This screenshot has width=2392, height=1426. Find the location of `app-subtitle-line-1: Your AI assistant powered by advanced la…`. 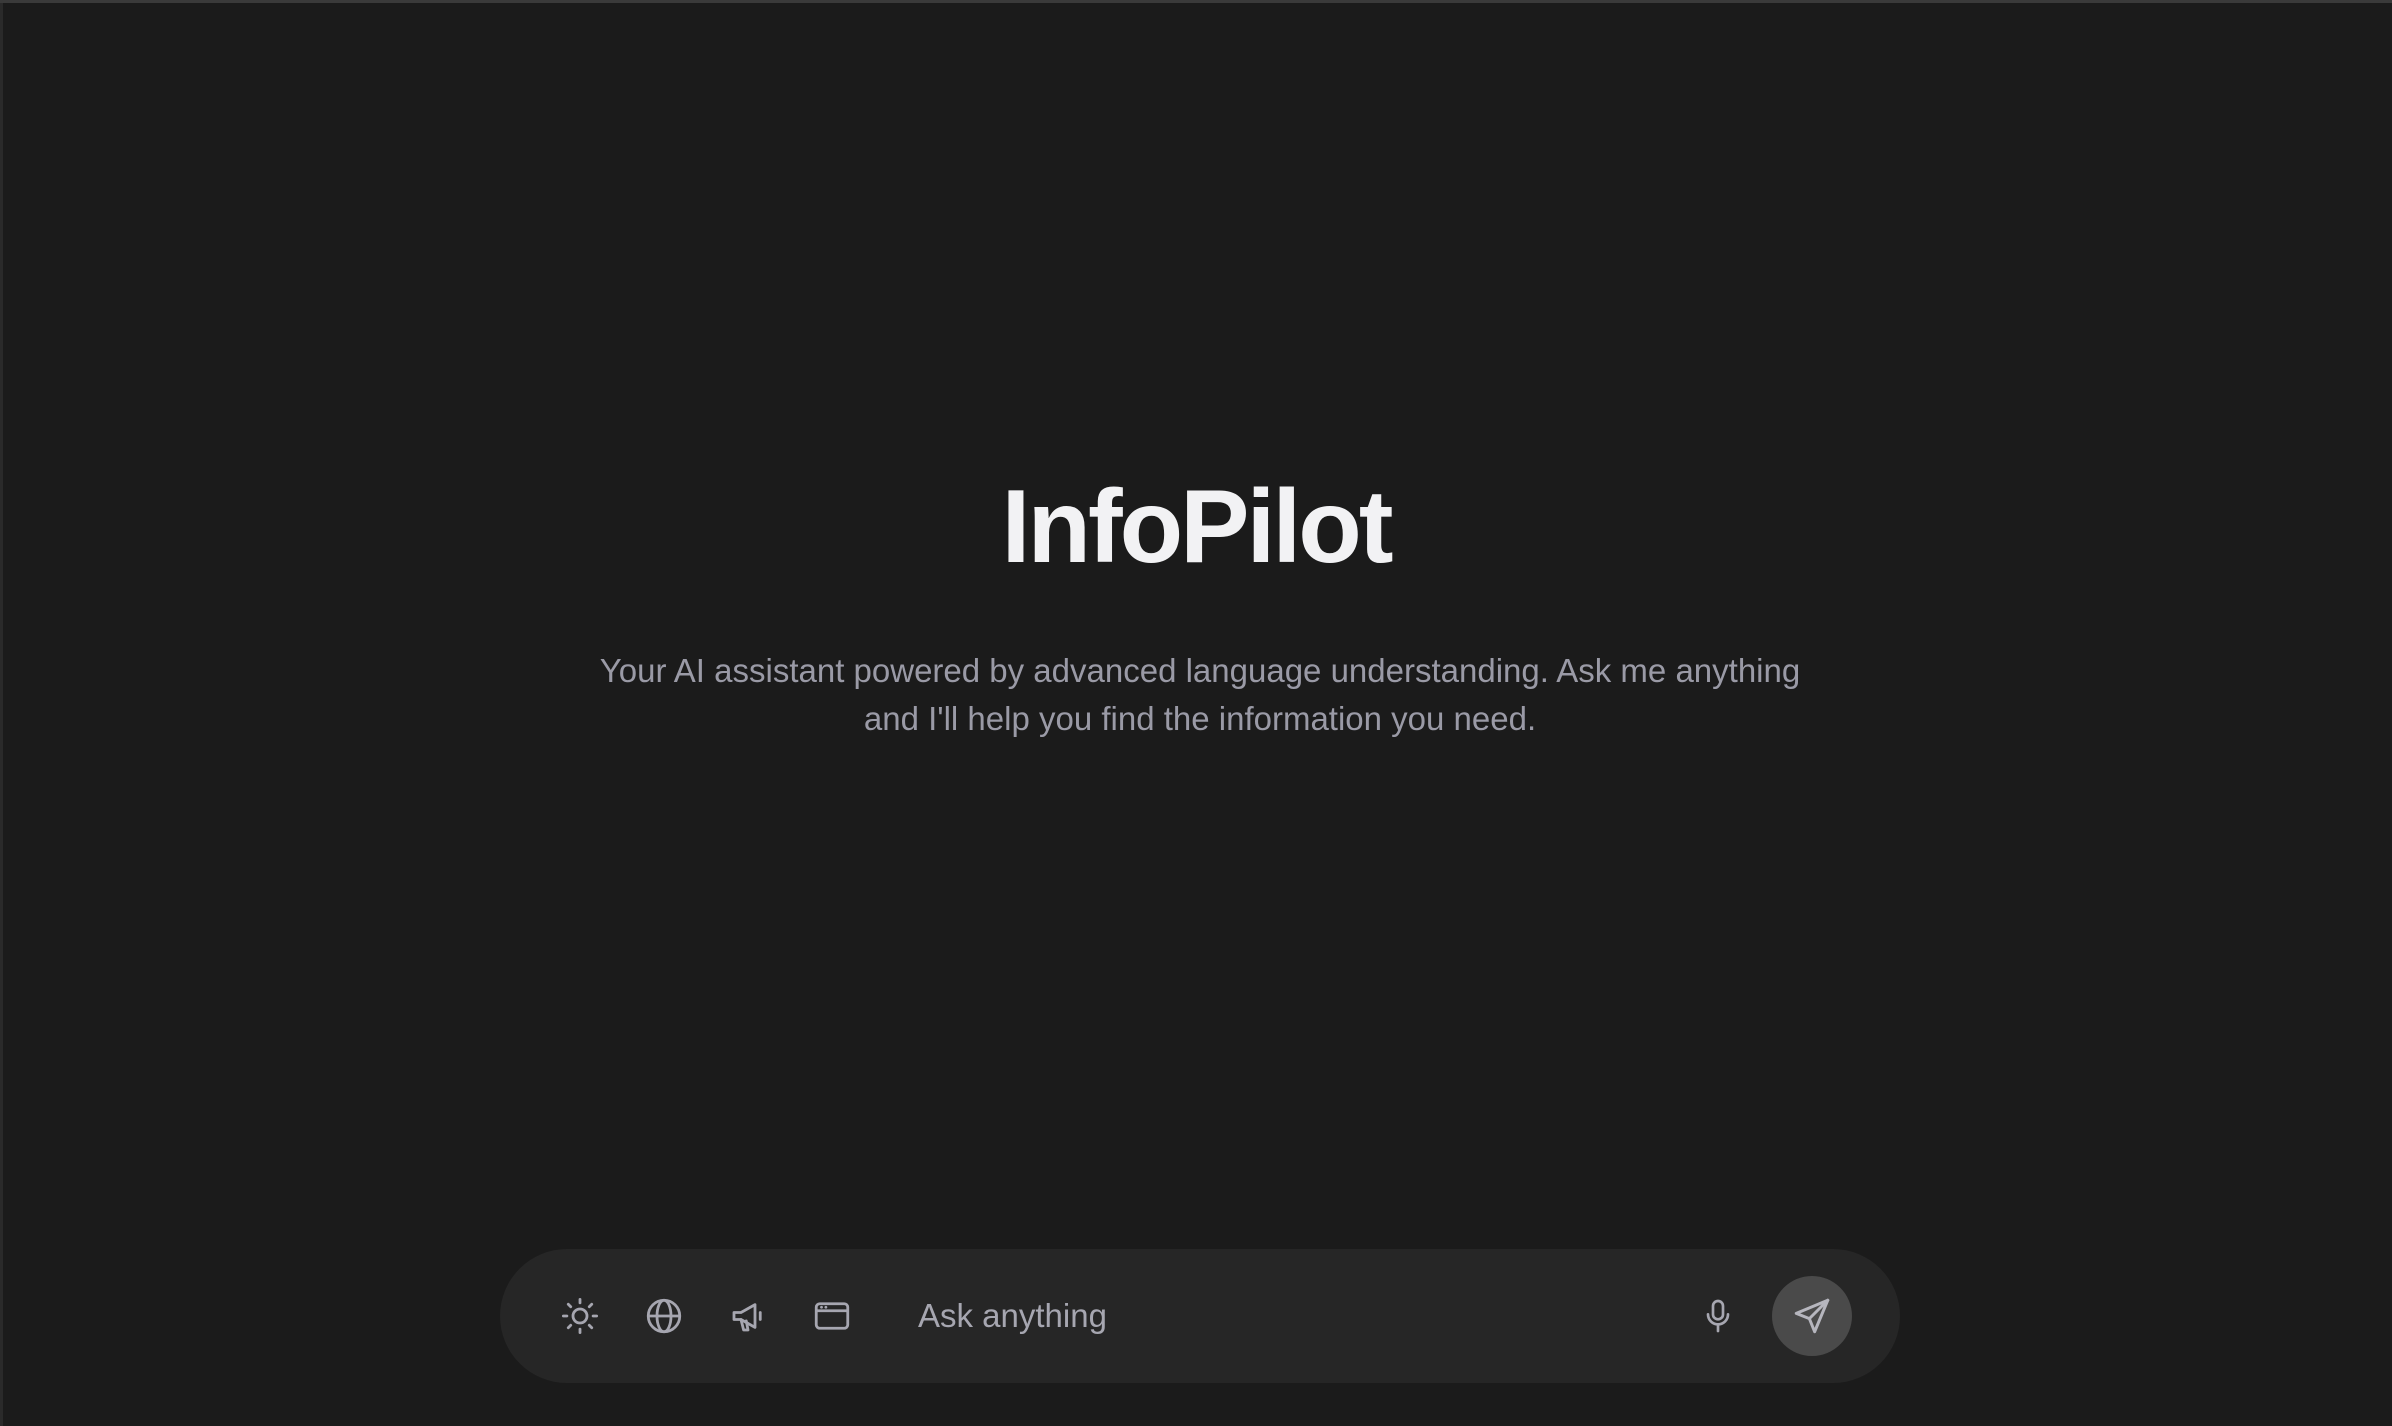

app-subtitle-line-1: Your AI assistant powered by advanced la… is located at coordinates (1200, 670).